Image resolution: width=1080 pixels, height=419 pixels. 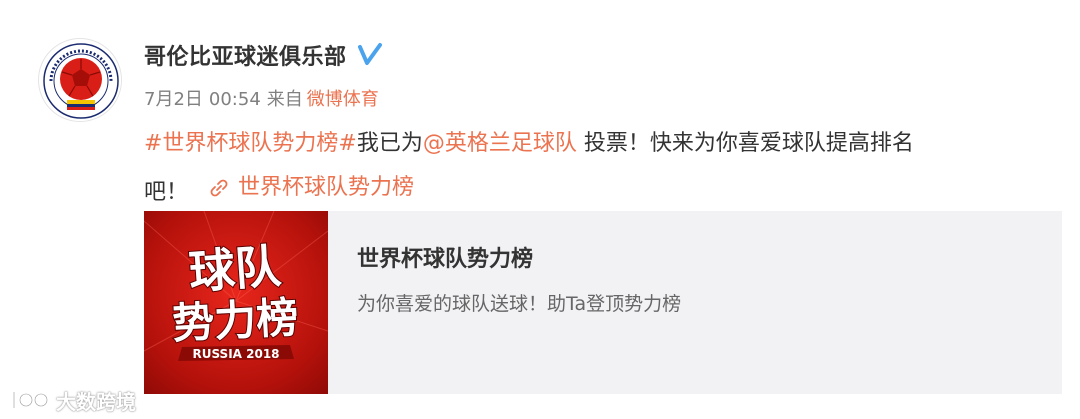 I want to click on mention-link: @英格兰足球队, so click(x=500, y=143).